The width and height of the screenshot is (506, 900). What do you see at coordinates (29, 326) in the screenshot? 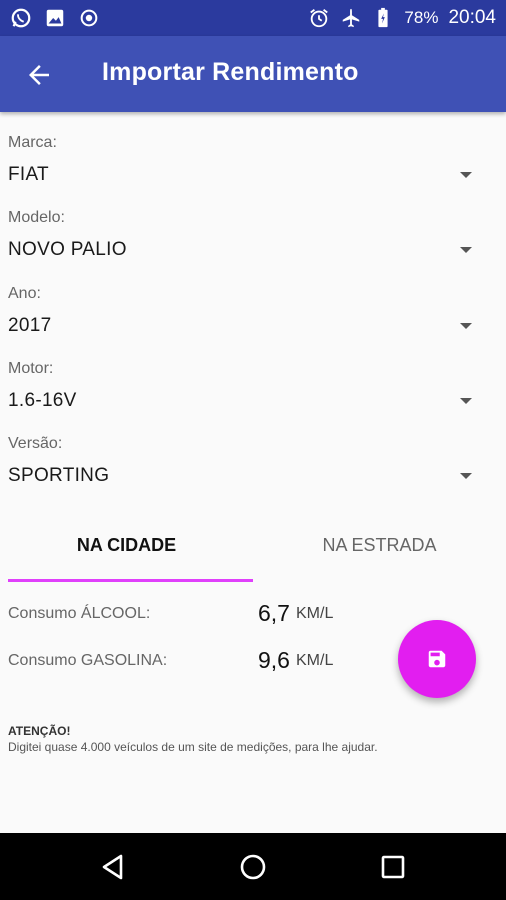
I see `ano-value: 2017` at bounding box center [29, 326].